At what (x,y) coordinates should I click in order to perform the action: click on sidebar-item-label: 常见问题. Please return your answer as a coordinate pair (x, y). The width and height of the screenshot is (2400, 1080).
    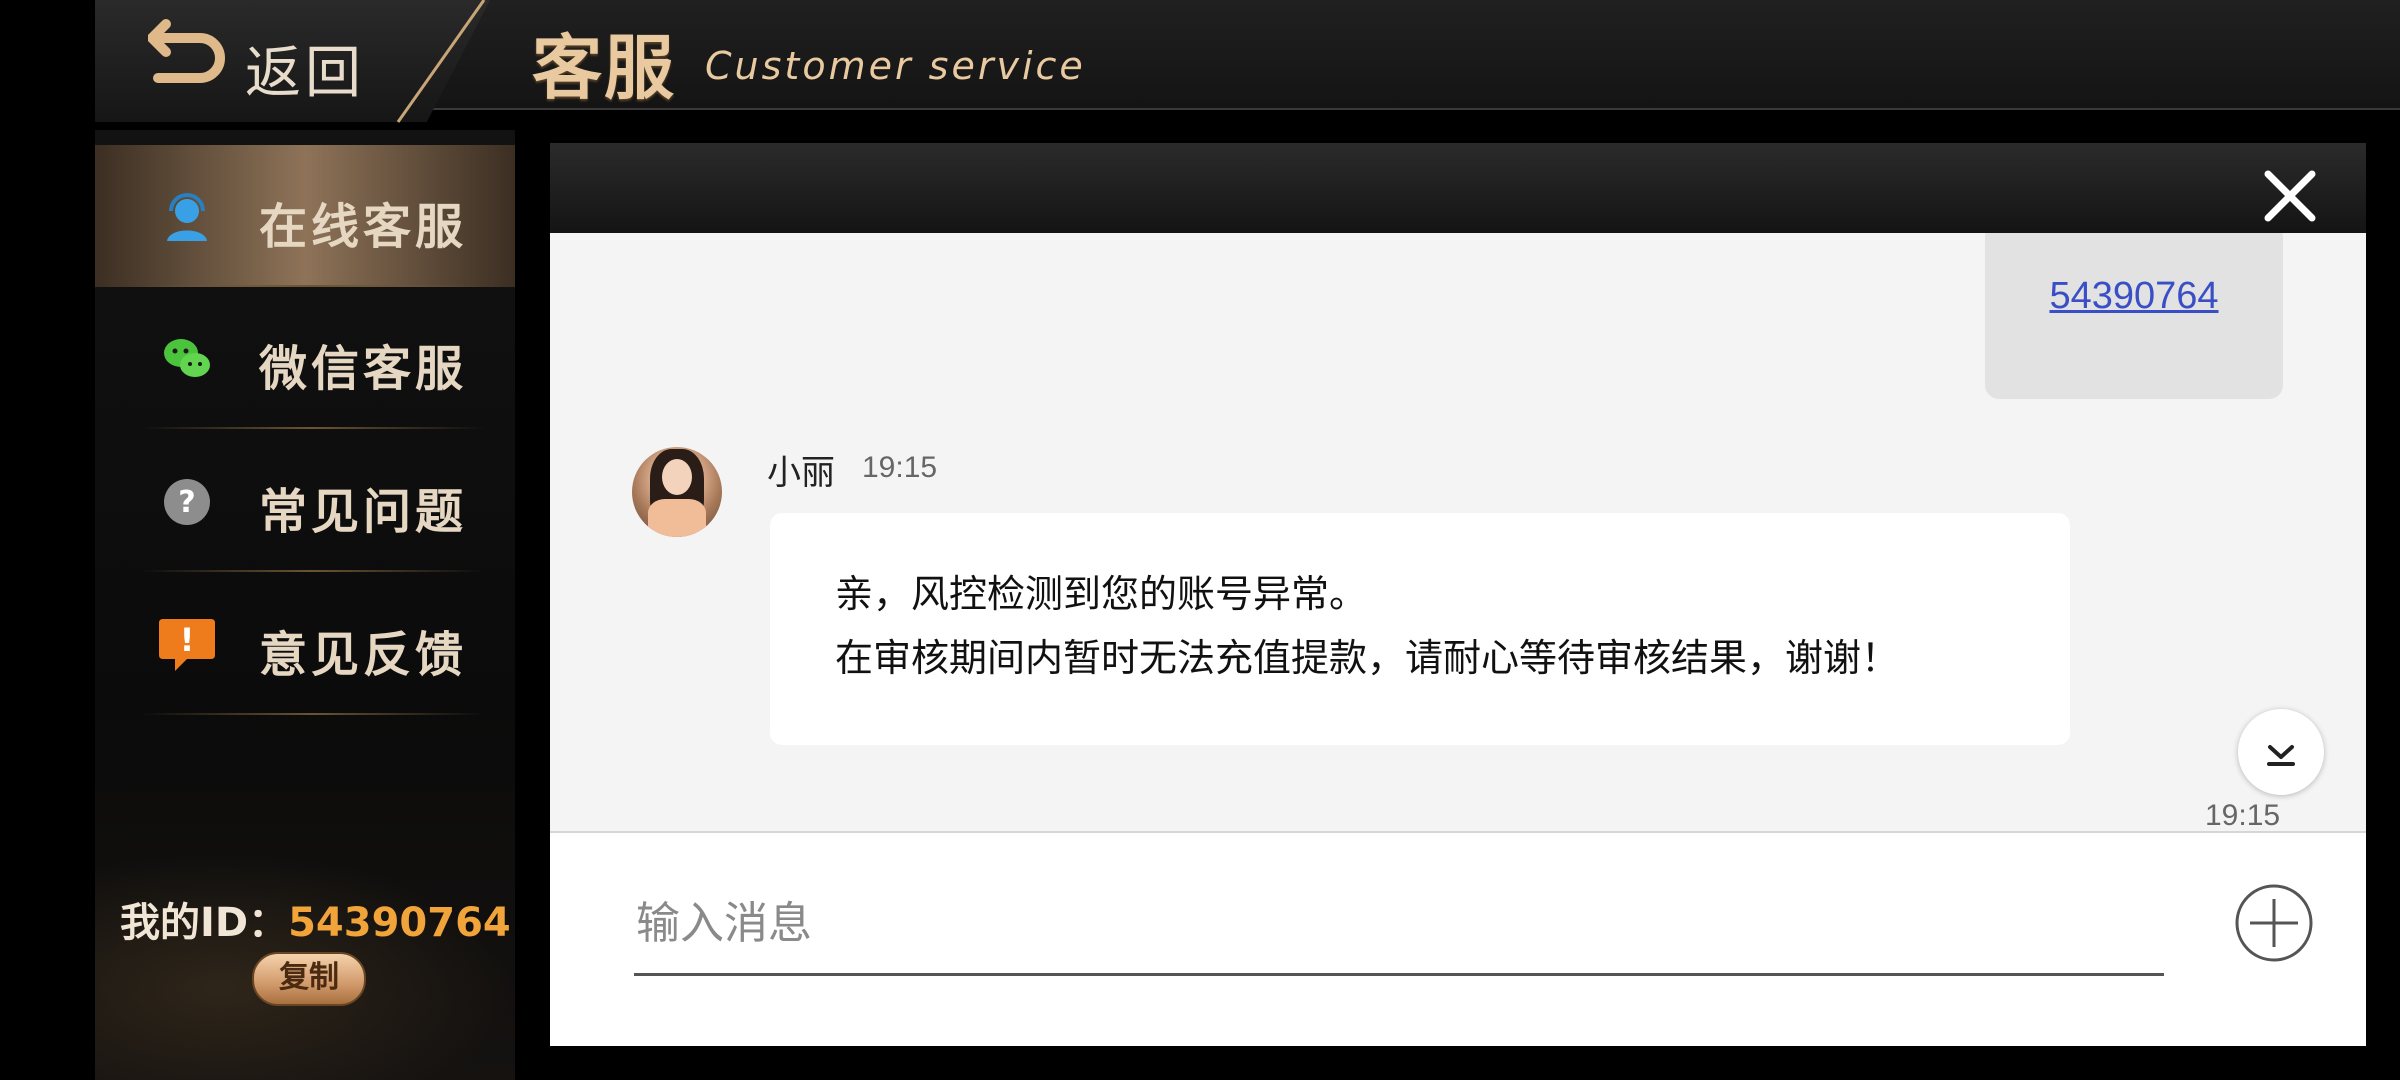
    Looking at the image, I should click on (363, 512).